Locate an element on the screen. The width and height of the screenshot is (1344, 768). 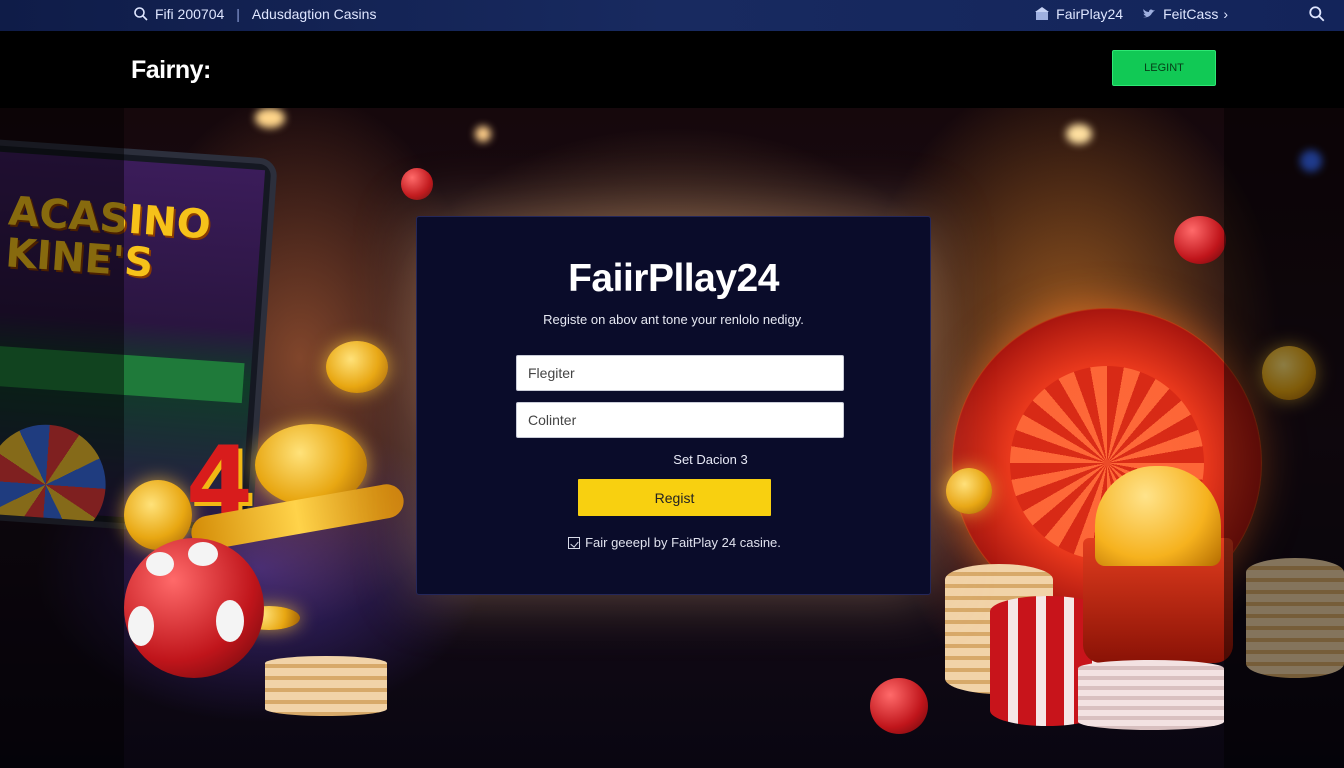
login-button: LEGINT is located at coordinates (1164, 68).